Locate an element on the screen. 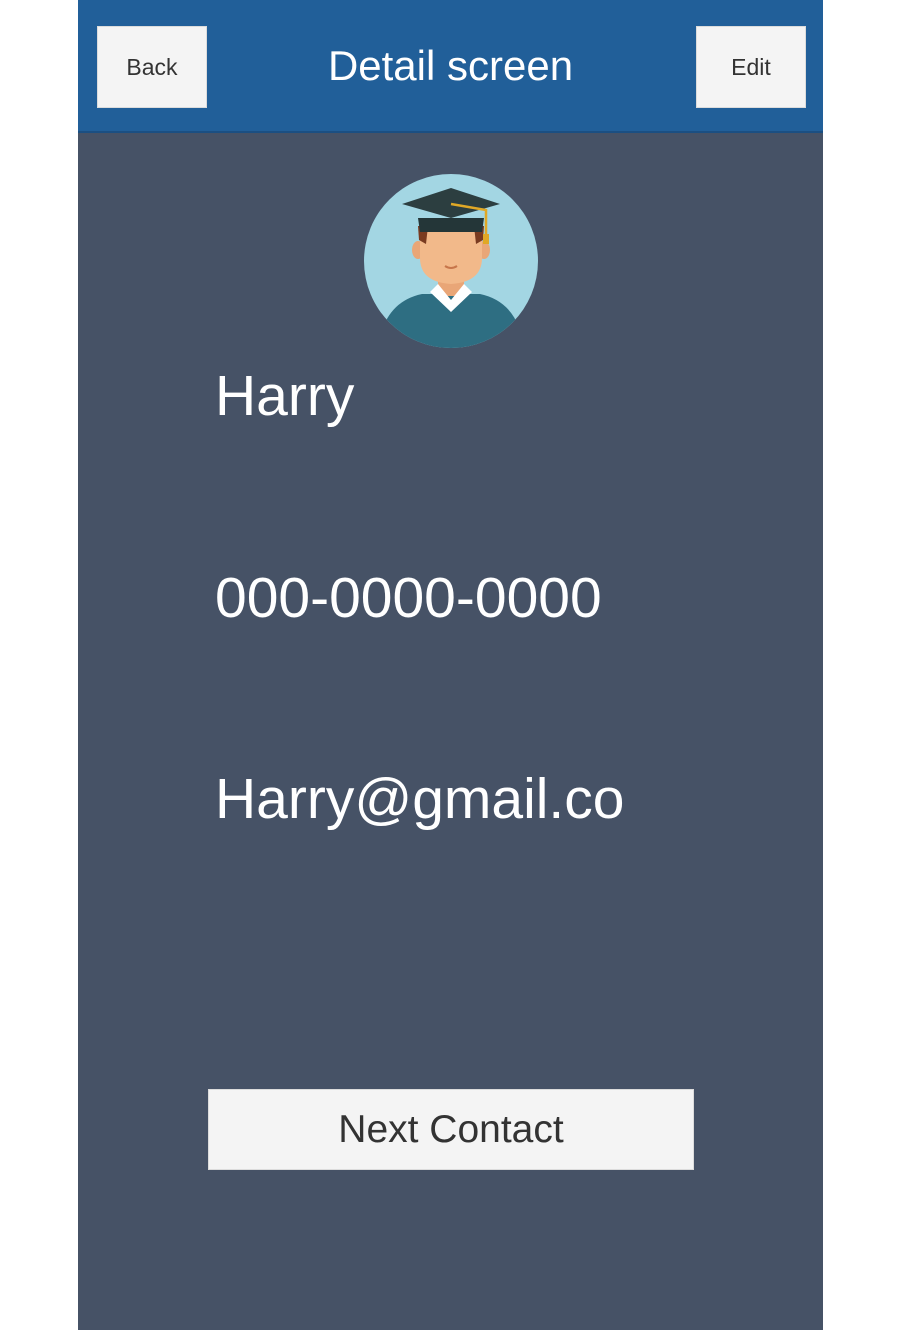 The width and height of the screenshot is (900, 1330). graduate-avatar-icon is located at coordinates (451, 261).